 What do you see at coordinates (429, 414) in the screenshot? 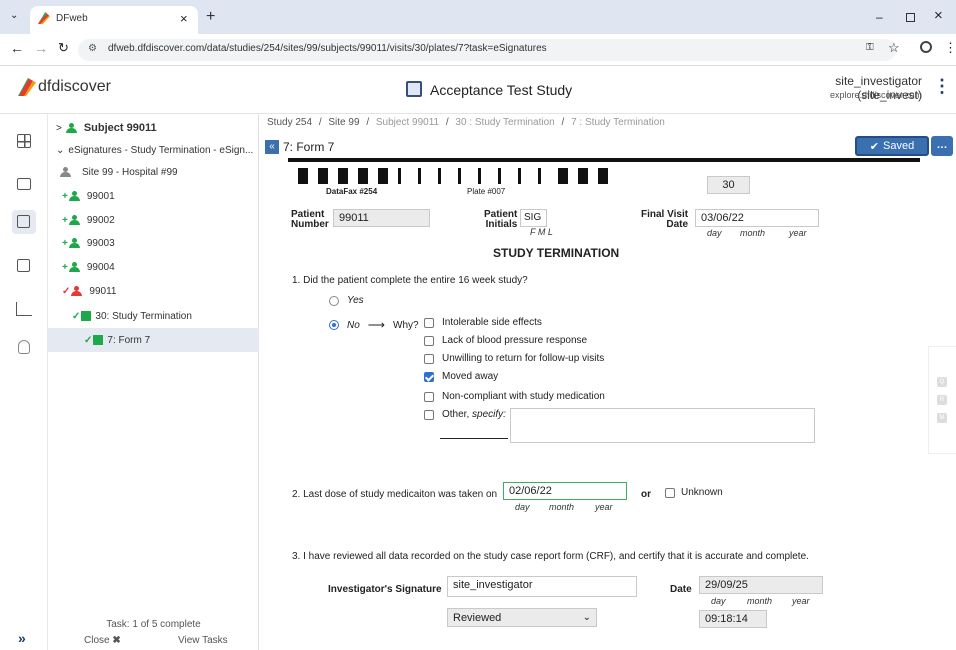
I see `other-checkbox` at bounding box center [429, 414].